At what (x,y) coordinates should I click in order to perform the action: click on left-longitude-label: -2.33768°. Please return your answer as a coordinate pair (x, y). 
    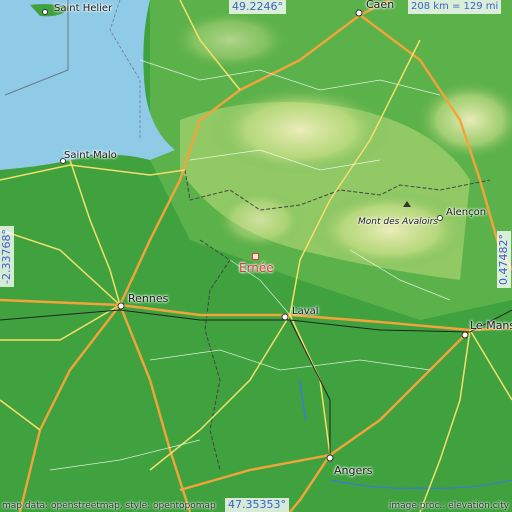
    Looking at the image, I should click on (7, 256).